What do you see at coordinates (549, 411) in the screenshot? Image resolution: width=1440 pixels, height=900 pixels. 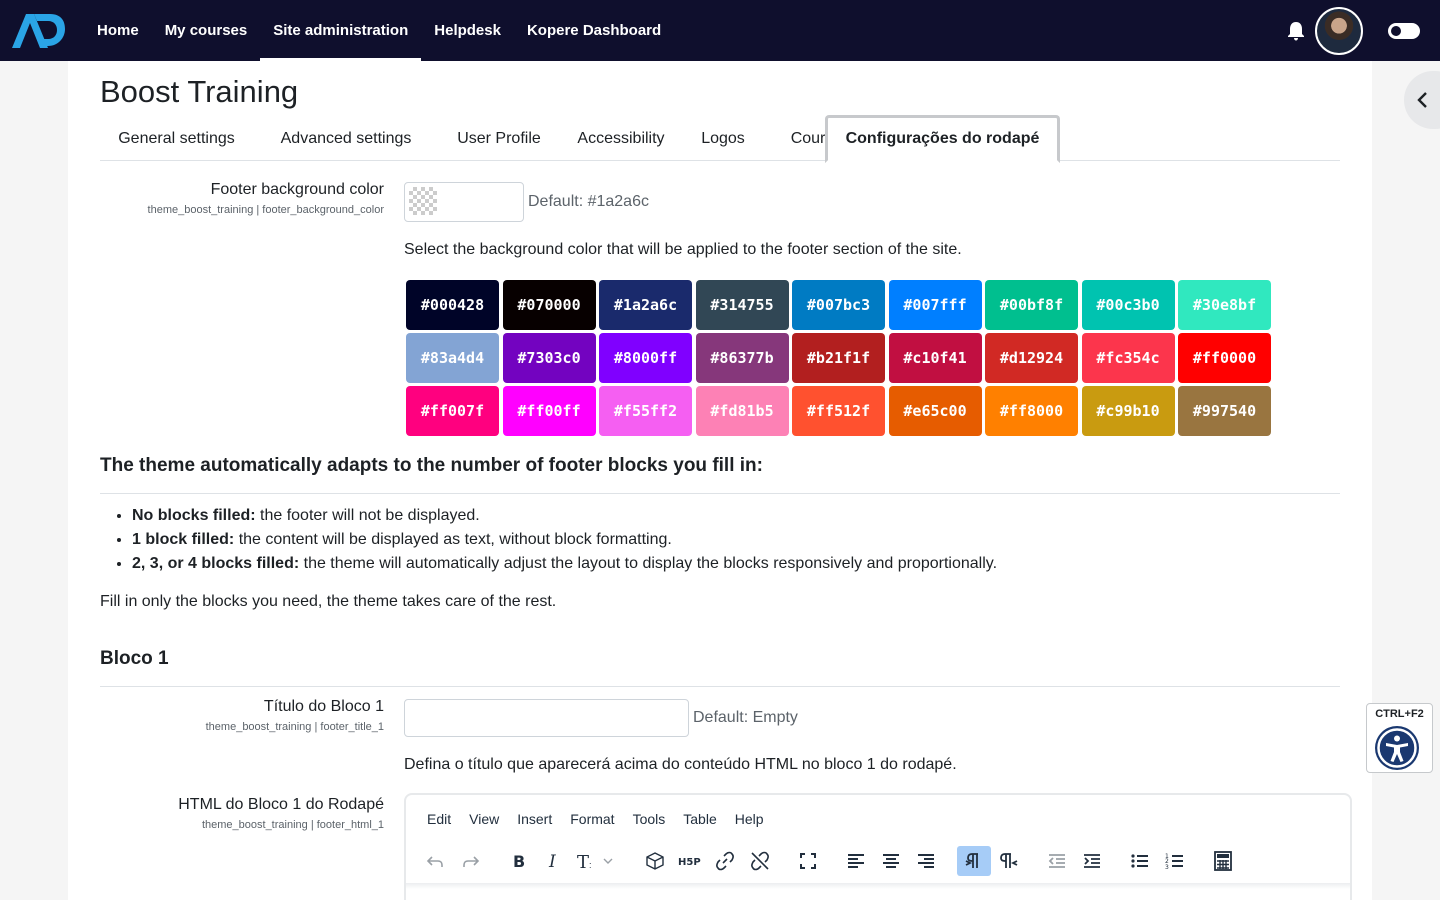 I see `color-swatch: #ff00ff` at bounding box center [549, 411].